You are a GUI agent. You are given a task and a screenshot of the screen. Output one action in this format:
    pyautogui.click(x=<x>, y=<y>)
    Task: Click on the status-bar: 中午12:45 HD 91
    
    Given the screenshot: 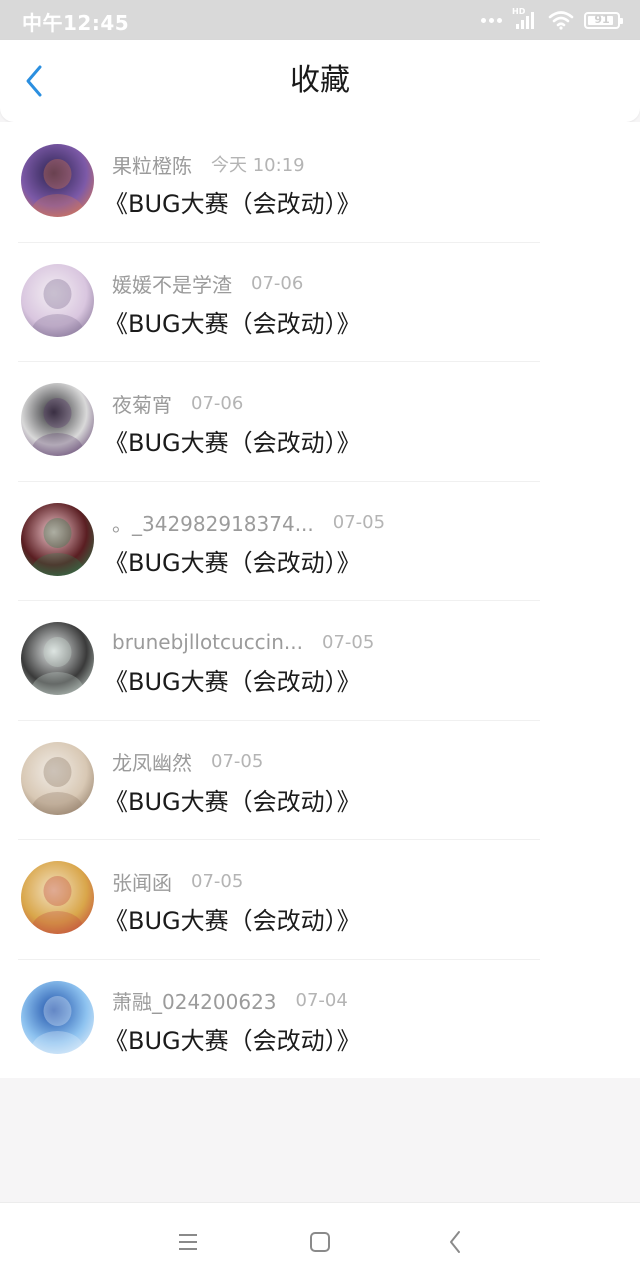 What is the action you would take?
    pyautogui.click(x=320, y=20)
    